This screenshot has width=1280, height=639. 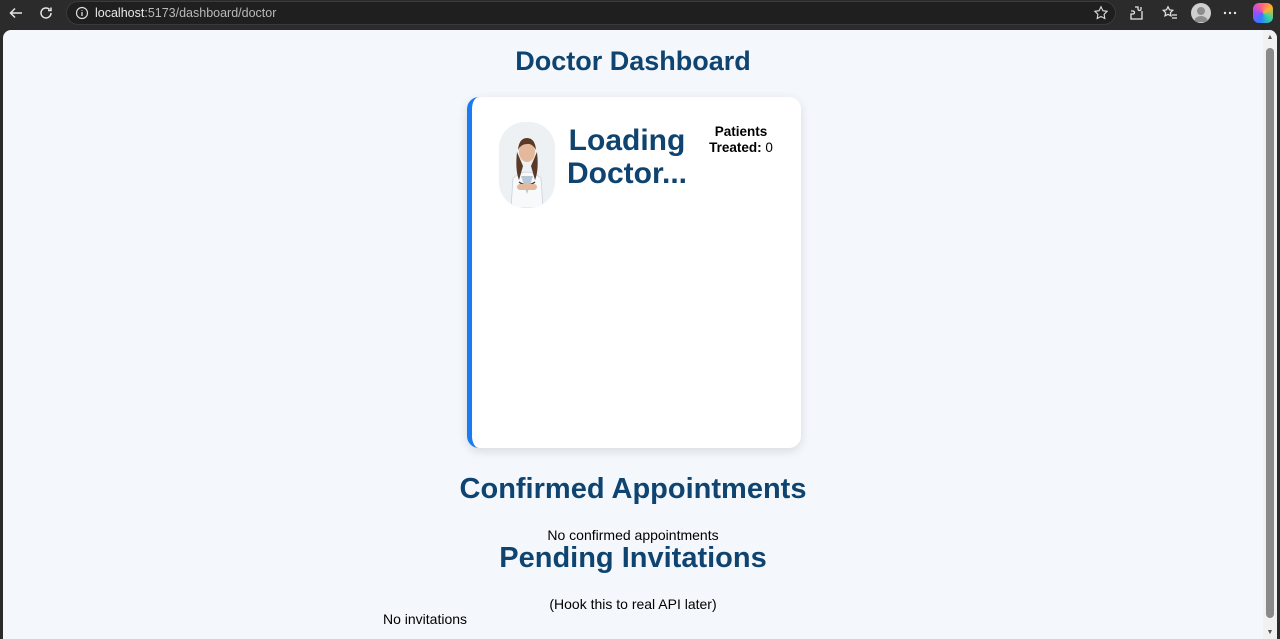 What do you see at coordinates (1101, 13) in the screenshot?
I see `favorite-star-icon` at bounding box center [1101, 13].